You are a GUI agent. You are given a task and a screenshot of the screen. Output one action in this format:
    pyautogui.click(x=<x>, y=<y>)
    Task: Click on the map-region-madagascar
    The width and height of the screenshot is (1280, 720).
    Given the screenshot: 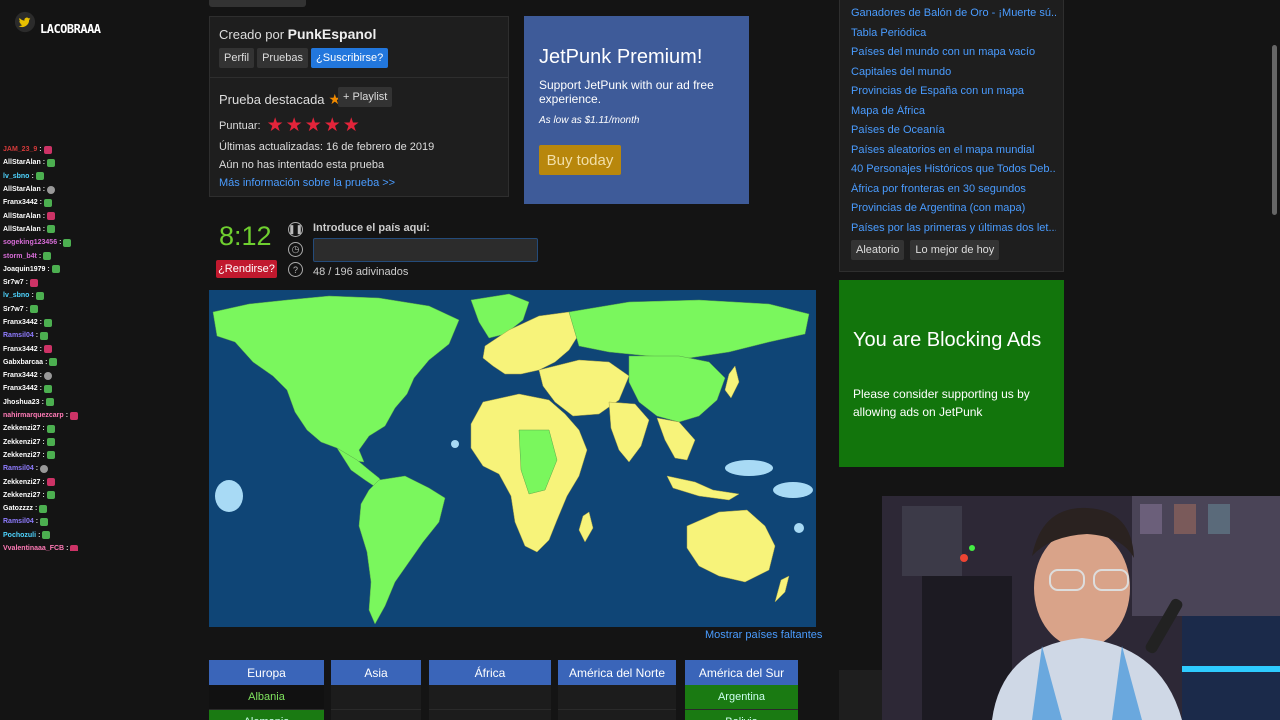 What is the action you would take?
    pyautogui.click(x=586, y=527)
    